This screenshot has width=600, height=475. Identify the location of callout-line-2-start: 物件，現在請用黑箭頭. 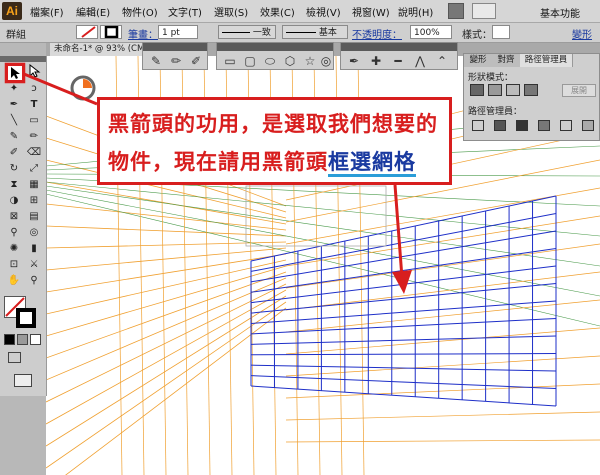
(218, 162).